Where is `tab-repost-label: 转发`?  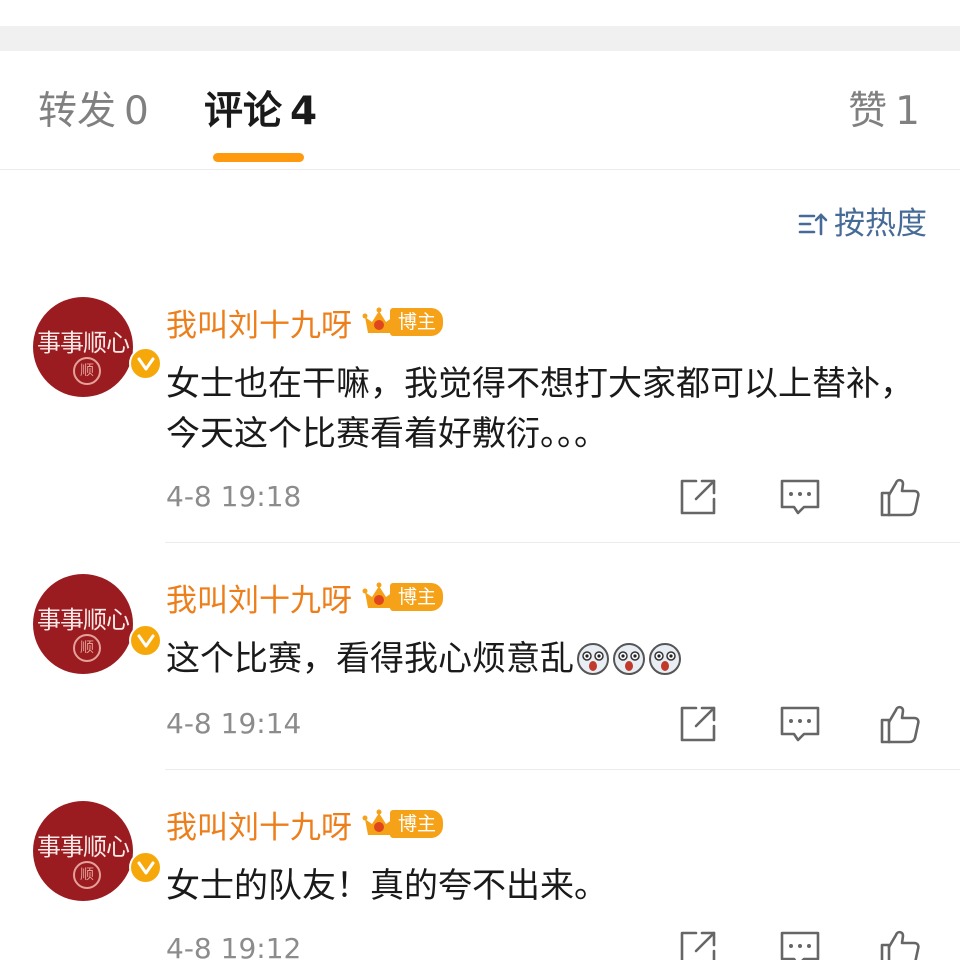
tab-repost-label: 转发 is located at coordinates (77, 111).